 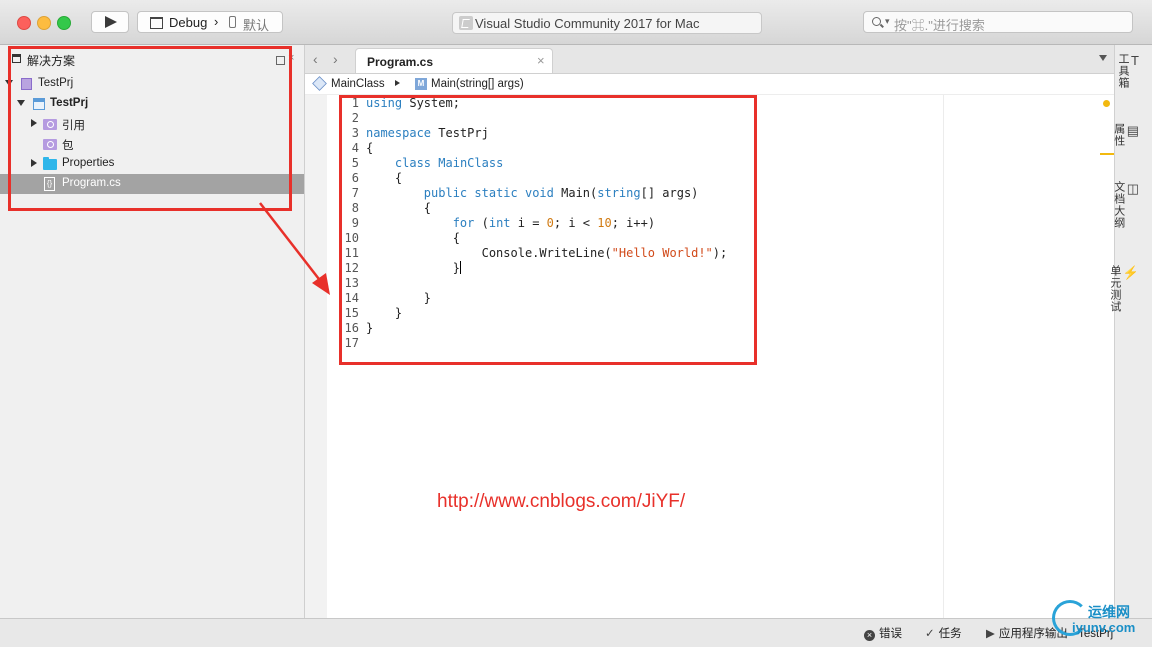 I want to click on unit-tests-tab: ⚡ 单元测试, so click(x=1124, y=289).